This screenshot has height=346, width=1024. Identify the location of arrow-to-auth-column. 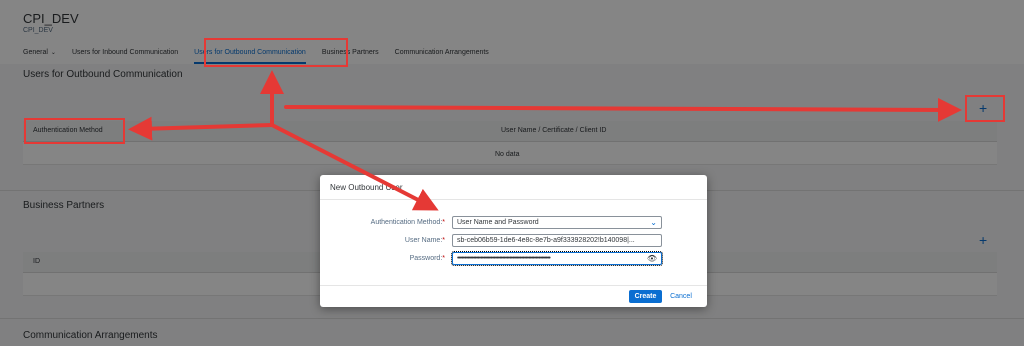
(201, 128).